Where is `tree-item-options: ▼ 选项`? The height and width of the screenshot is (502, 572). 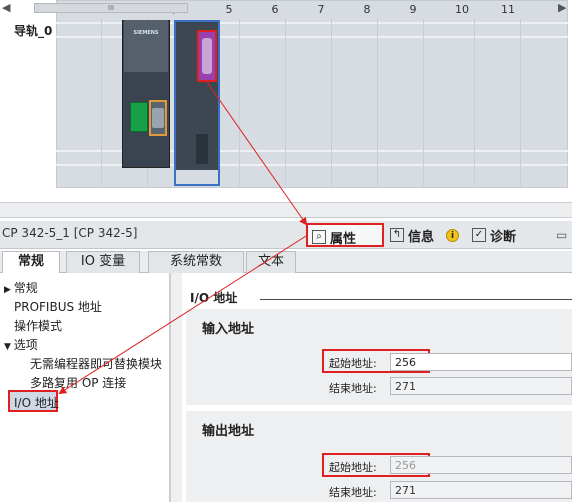 tree-item-options: ▼ 选项 is located at coordinates (21, 344).